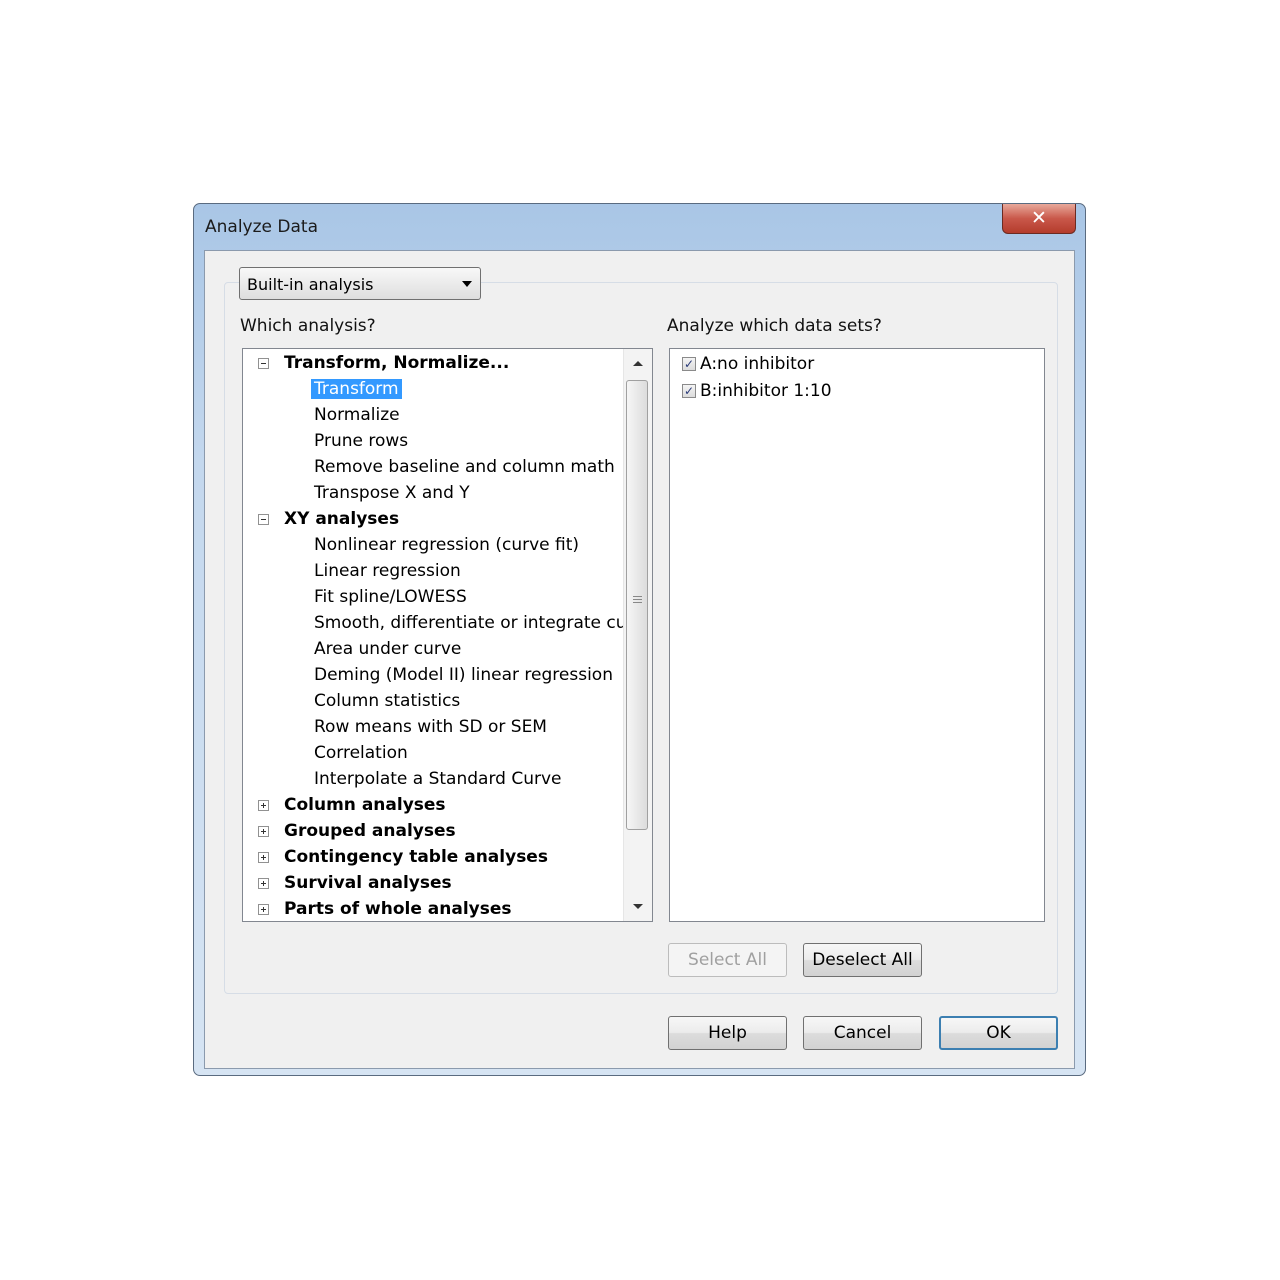 This screenshot has width=1280, height=1280. I want to click on tree-item: Fit spline/LOWESS, so click(390, 597).